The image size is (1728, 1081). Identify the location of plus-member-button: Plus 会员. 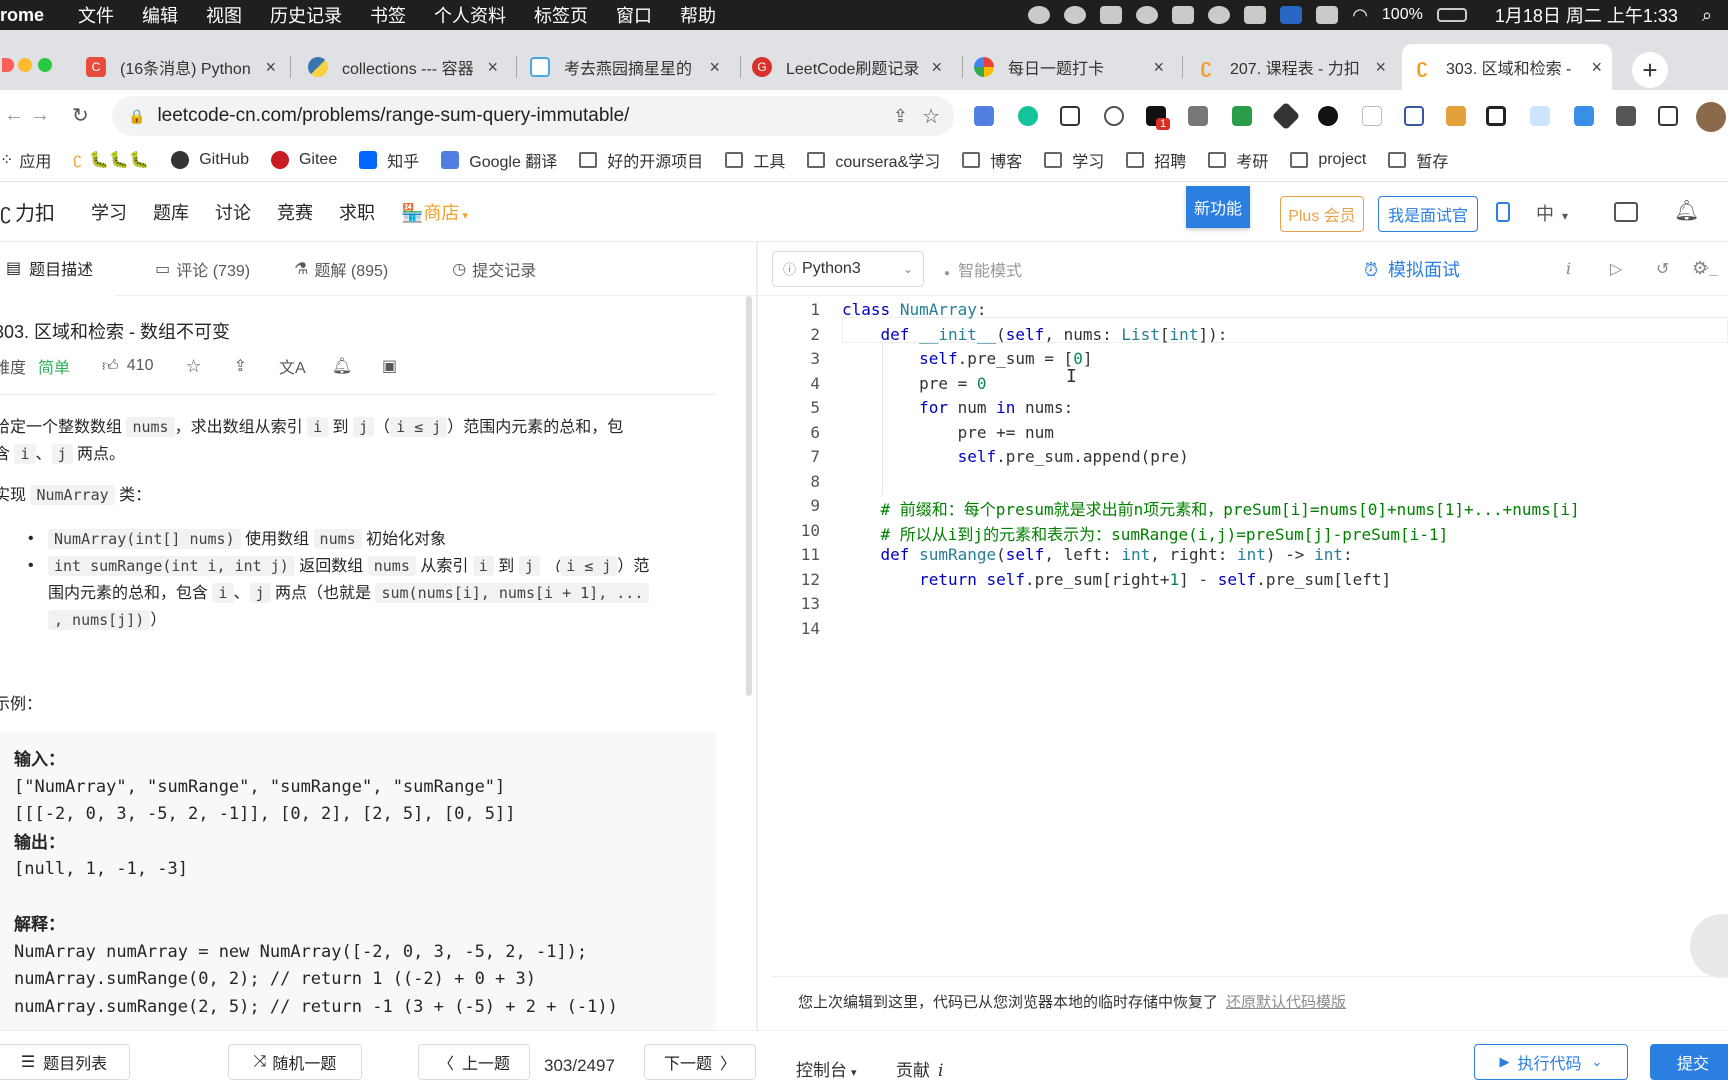
(1322, 214).